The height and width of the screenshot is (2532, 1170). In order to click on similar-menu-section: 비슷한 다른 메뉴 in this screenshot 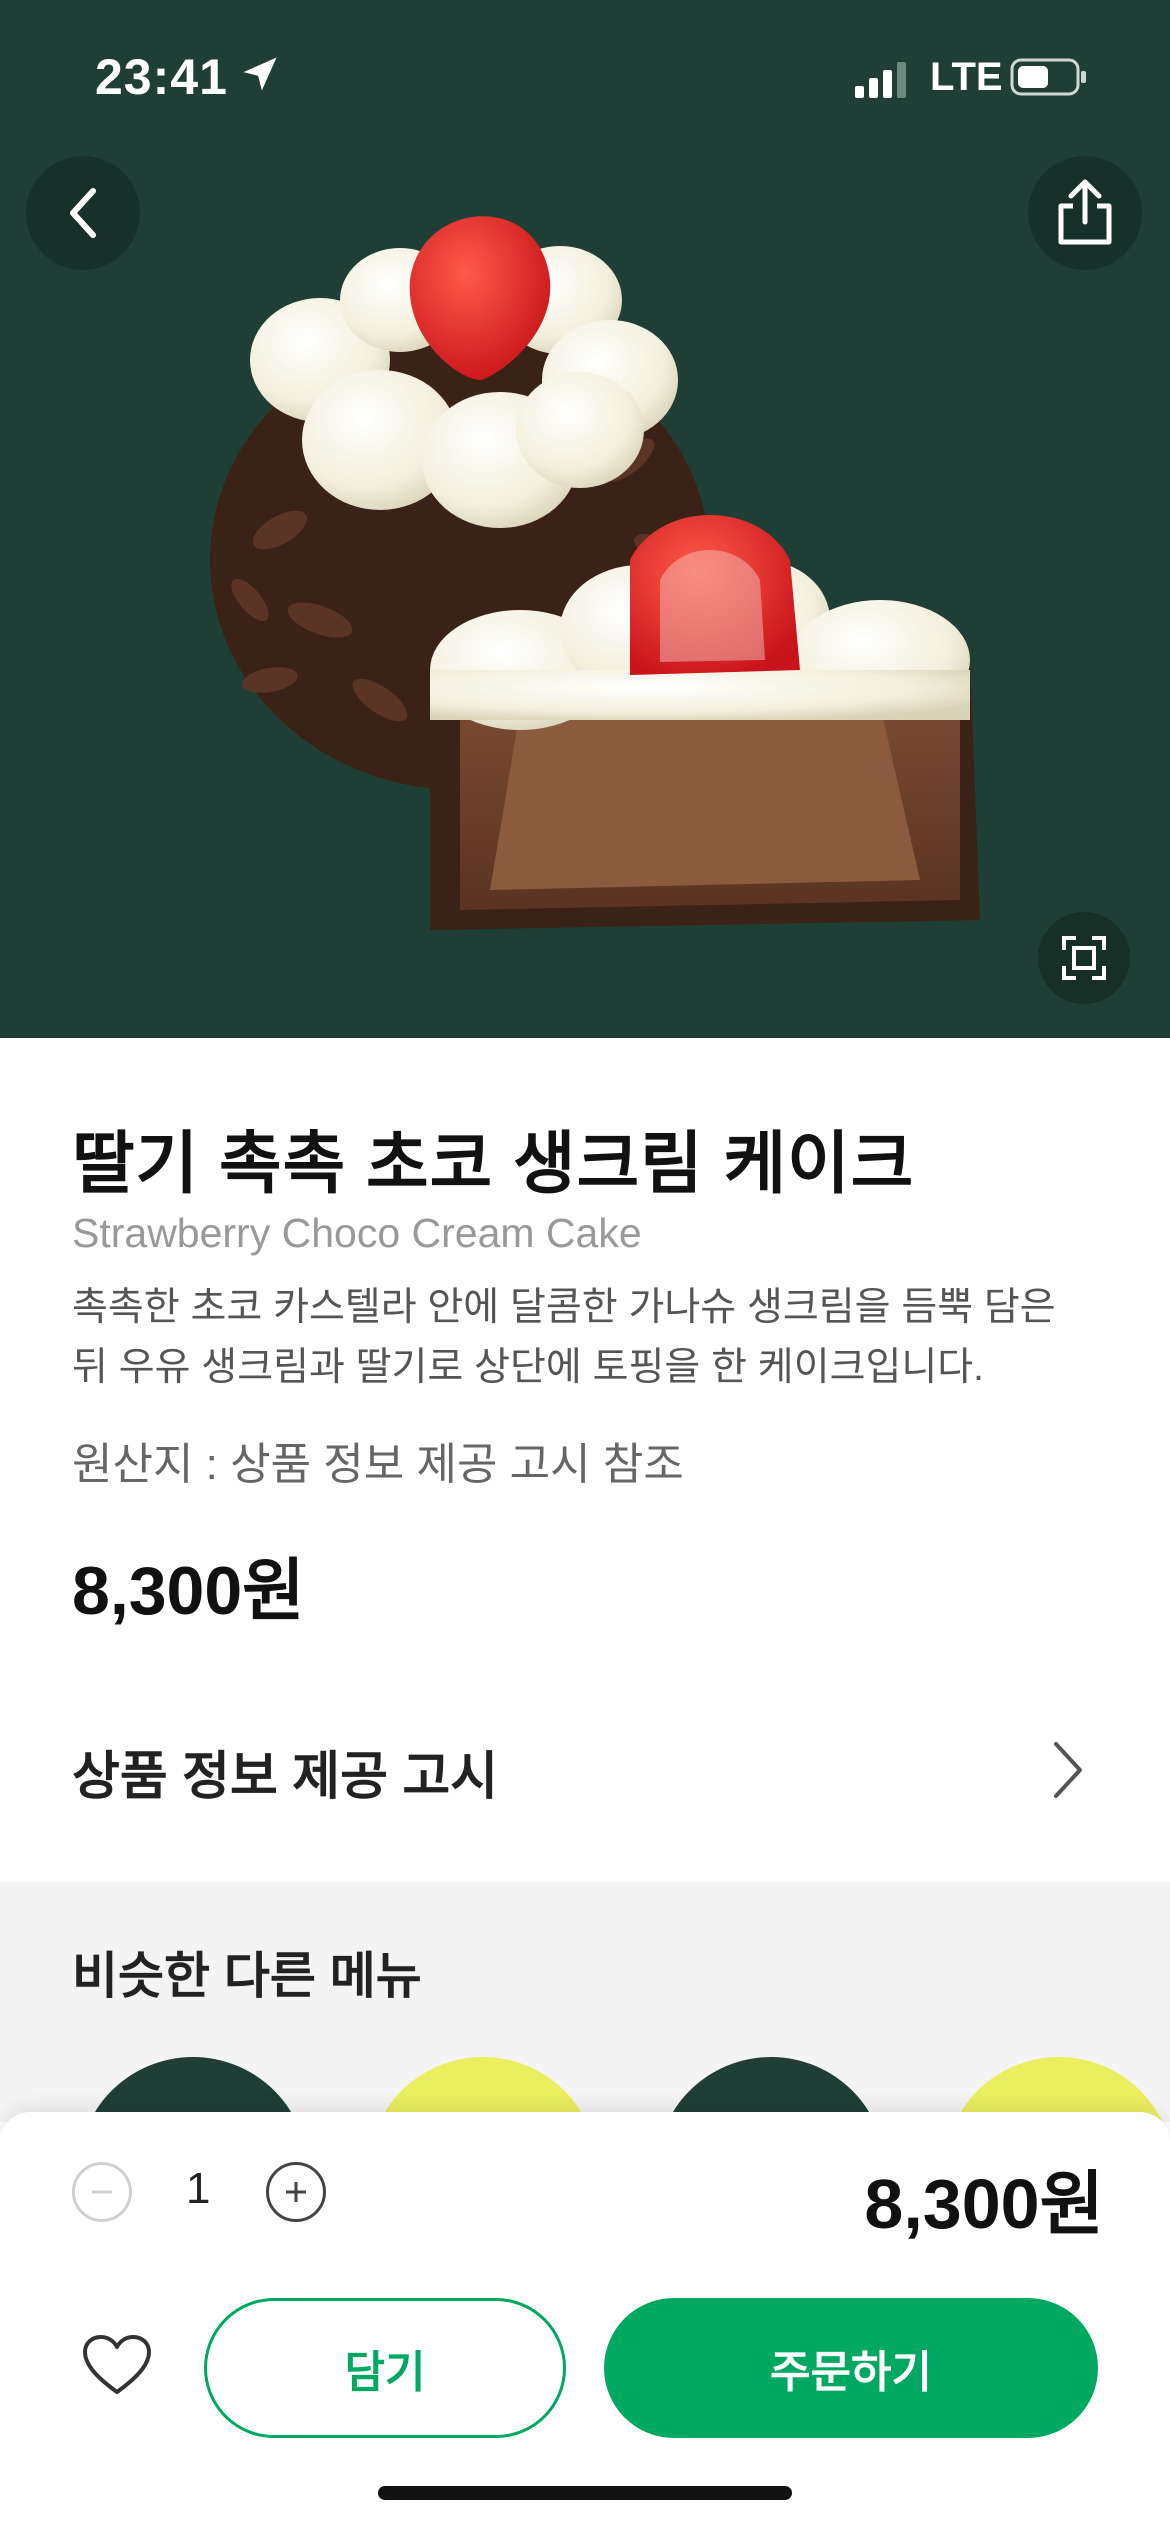, I will do `click(585, 2002)`.